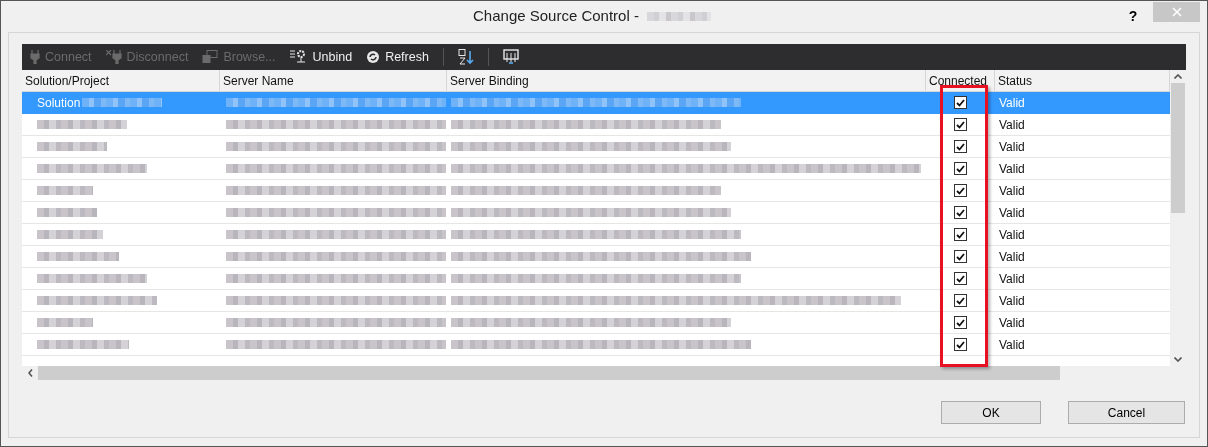 The height and width of the screenshot is (447, 1208). What do you see at coordinates (59, 103) in the screenshot?
I see `table-cell-text: Solution` at bounding box center [59, 103].